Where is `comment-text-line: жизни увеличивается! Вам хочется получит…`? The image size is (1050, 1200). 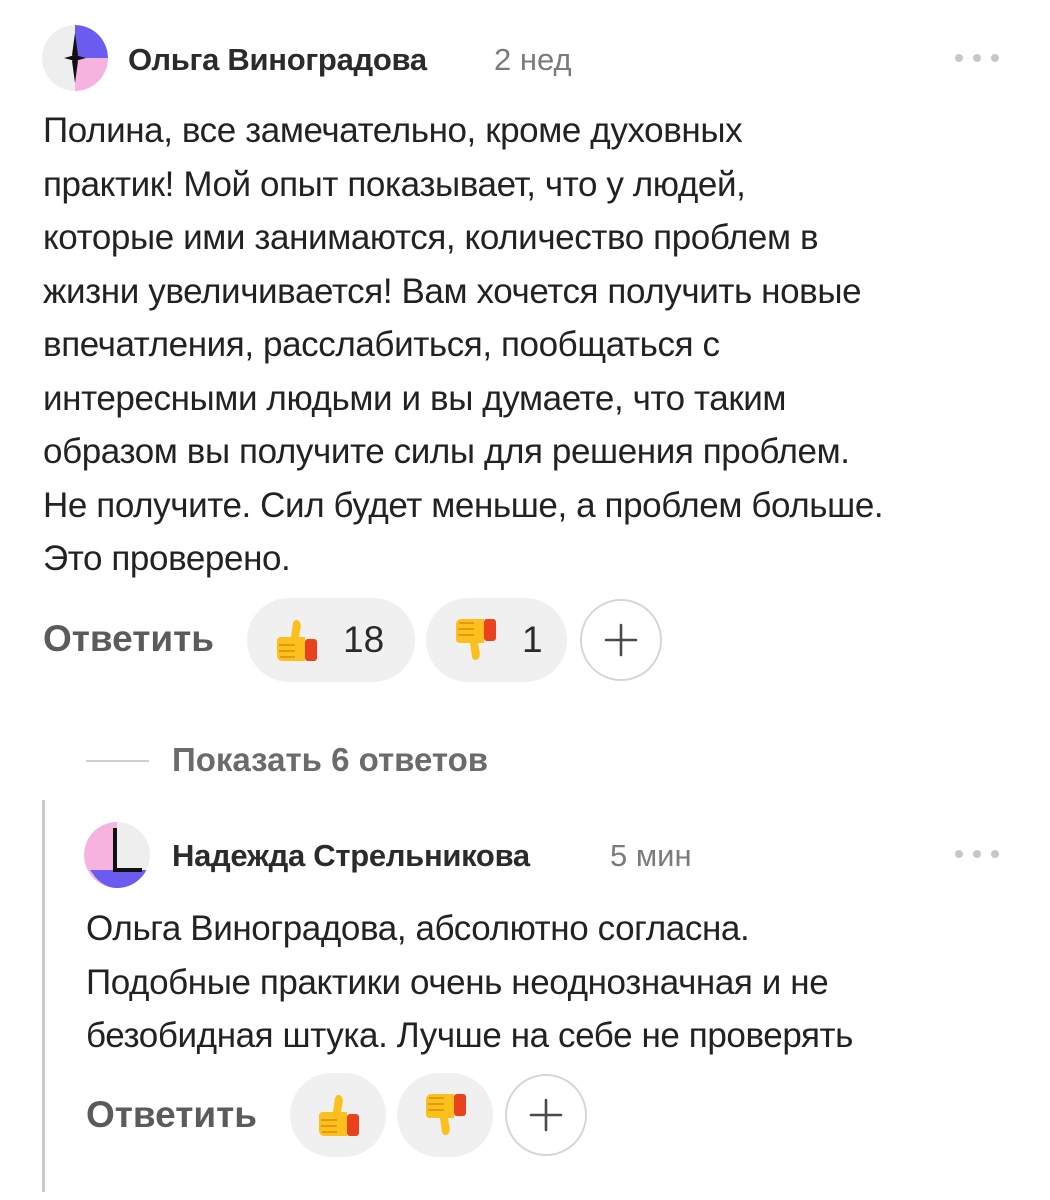
comment-text-line: жизни увеличивается! Вам хочется получит… is located at coordinates (452, 291).